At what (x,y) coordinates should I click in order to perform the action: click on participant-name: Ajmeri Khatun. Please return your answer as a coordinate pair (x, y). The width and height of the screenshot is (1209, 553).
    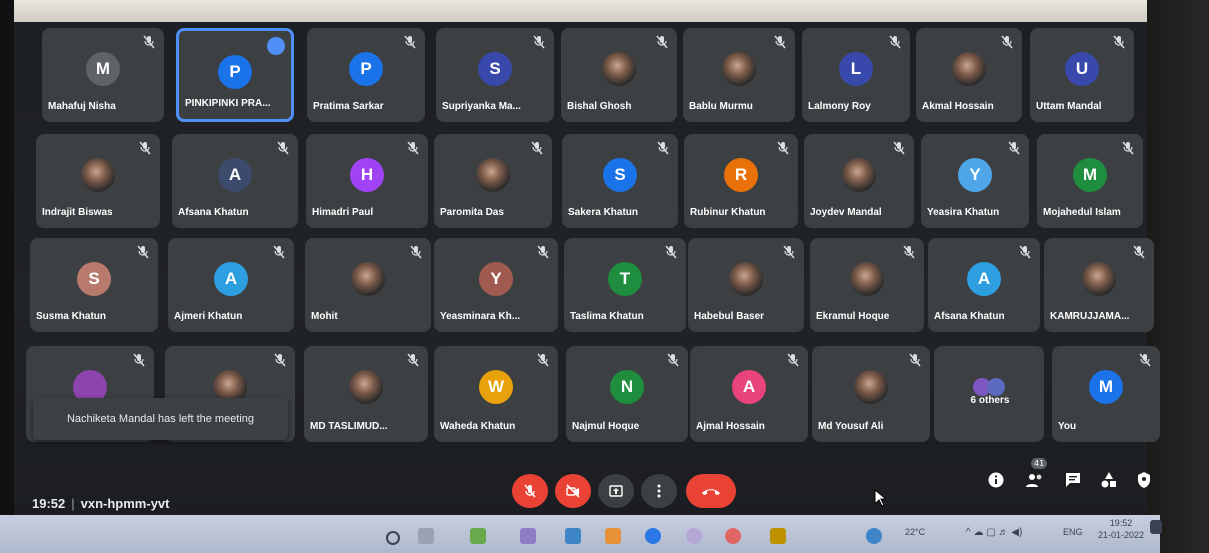
    Looking at the image, I should click on (208, 316).